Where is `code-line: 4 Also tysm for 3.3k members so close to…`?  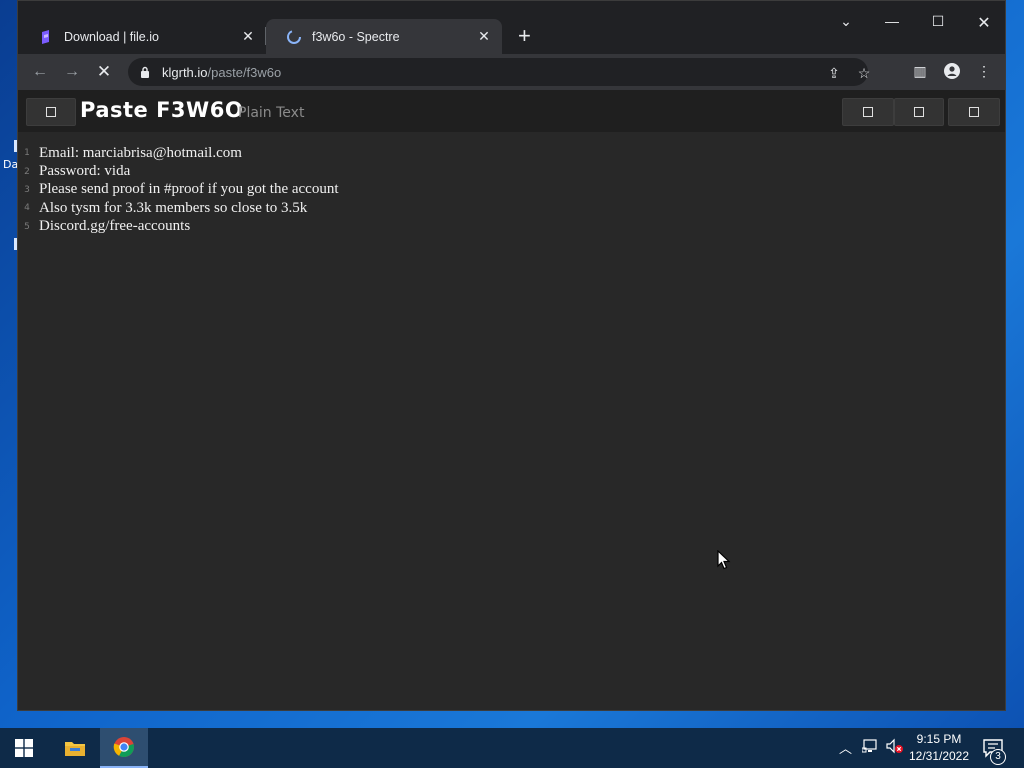 code-line: 4 Also tysm for 3.3k members so close to… is located at coordinates (511, 208).